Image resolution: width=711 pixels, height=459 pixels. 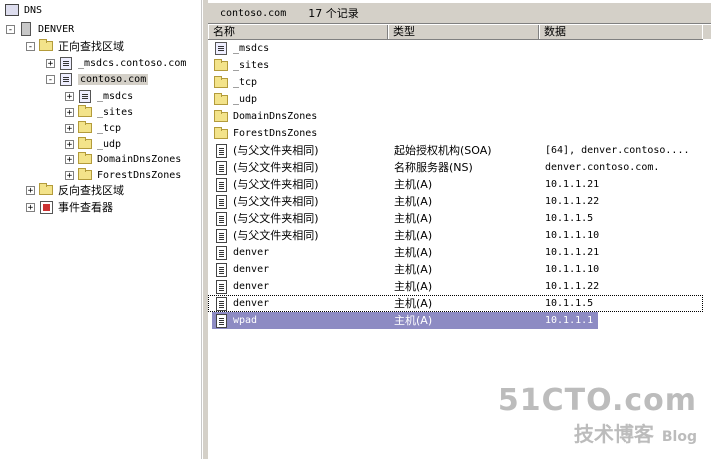 I want to click on tree-node-msdcs: + _msdcs, so click(x=99, y=96).